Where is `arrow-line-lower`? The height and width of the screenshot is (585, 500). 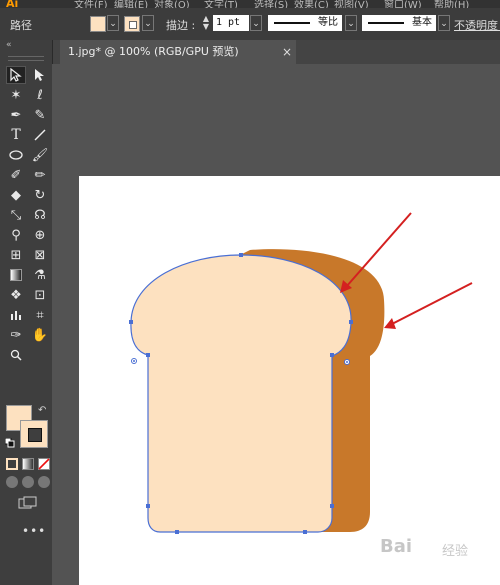
arrow-line-lower is located at coordinates (432, 303).